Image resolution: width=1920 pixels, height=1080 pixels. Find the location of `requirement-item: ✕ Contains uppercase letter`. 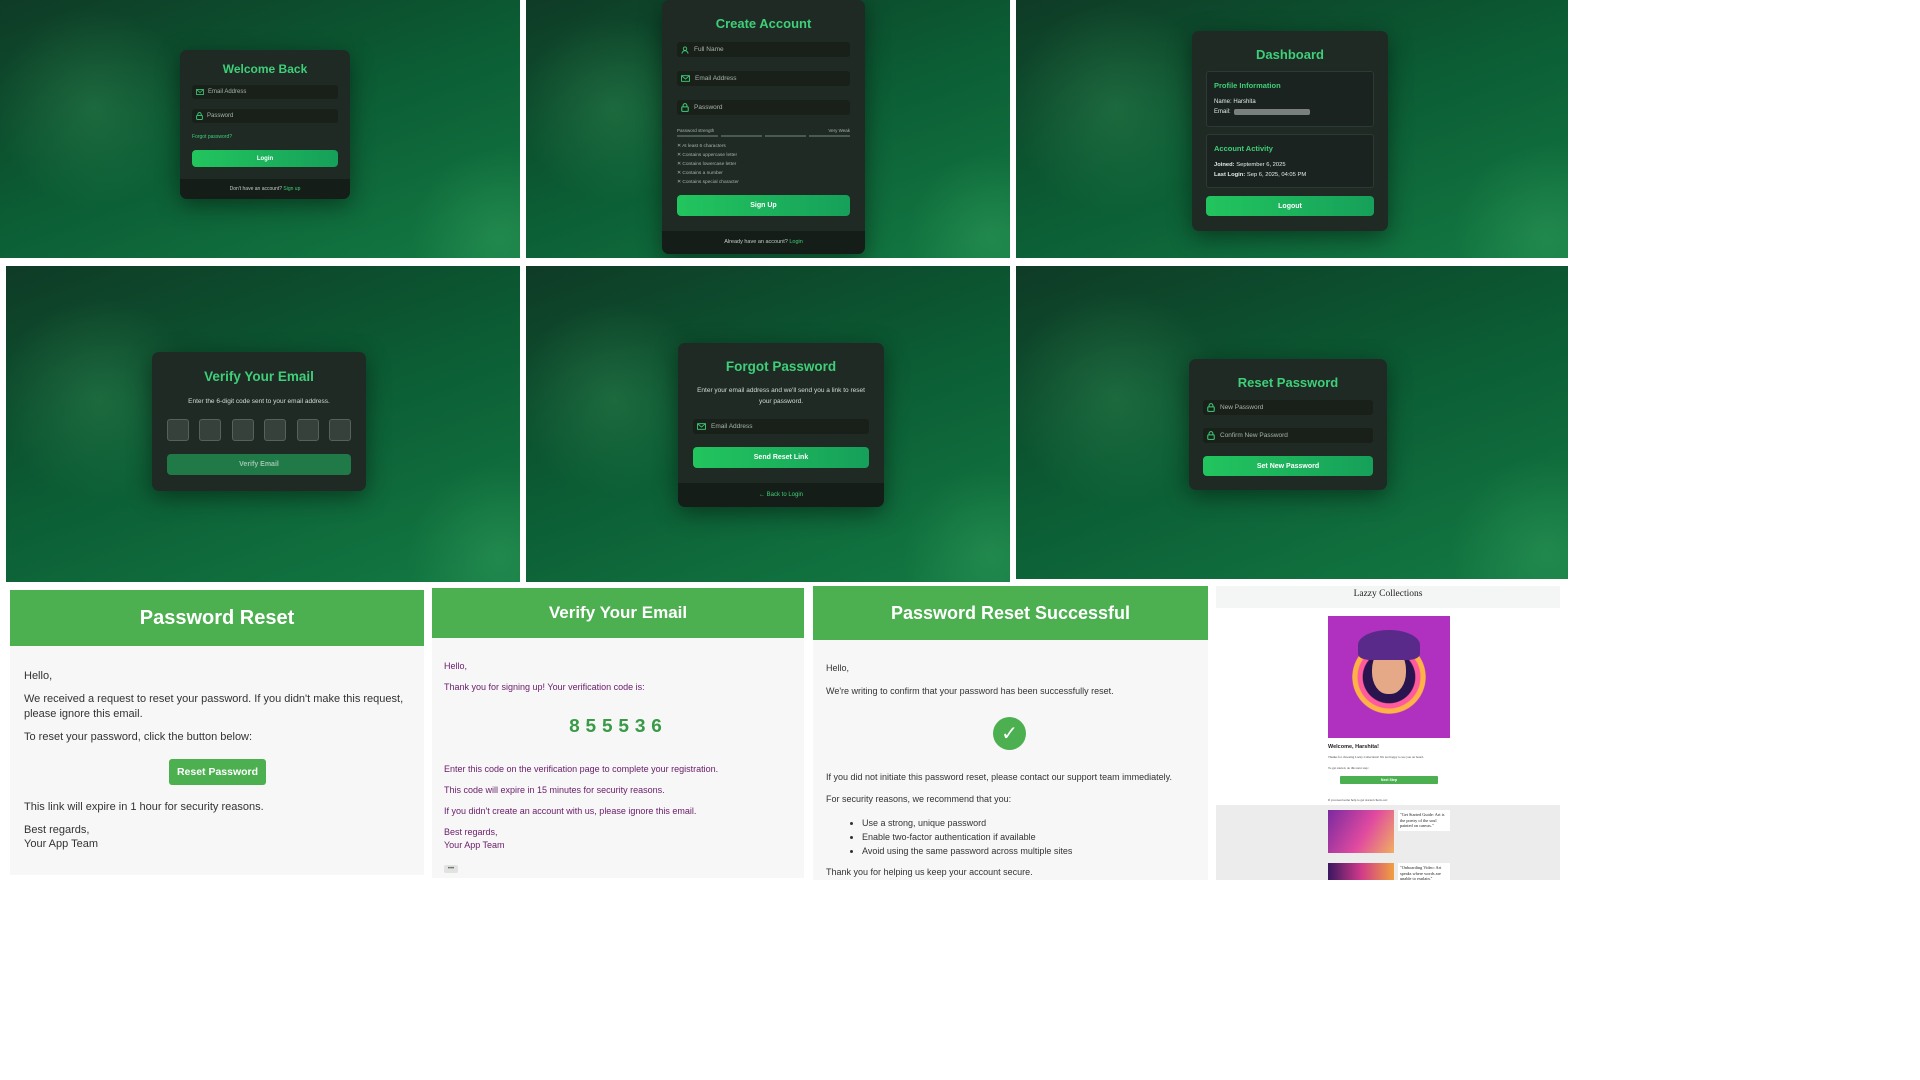

requirement-item: ✕ Contains uppercase letter is located at coordinates (707, 155).